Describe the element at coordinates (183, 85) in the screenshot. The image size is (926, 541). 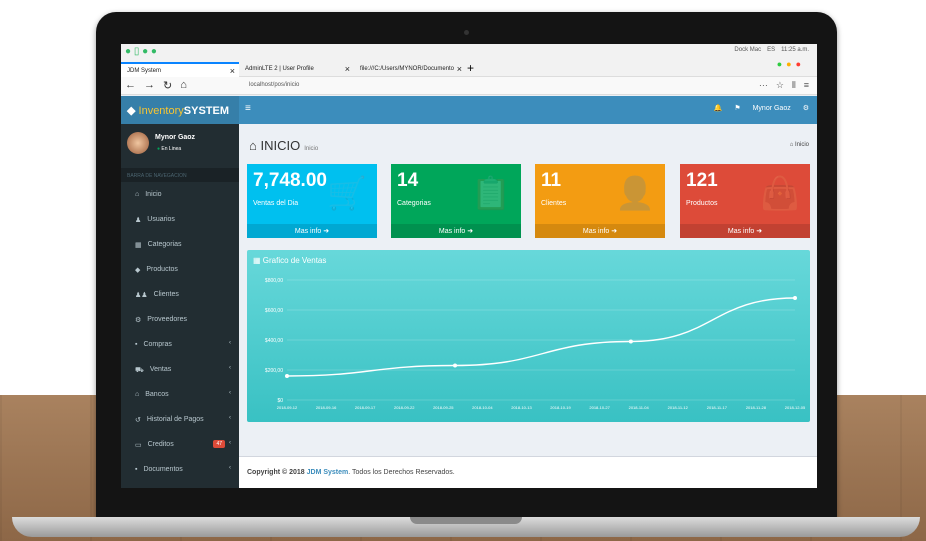
I see `home-icon: ⌂` at that location.